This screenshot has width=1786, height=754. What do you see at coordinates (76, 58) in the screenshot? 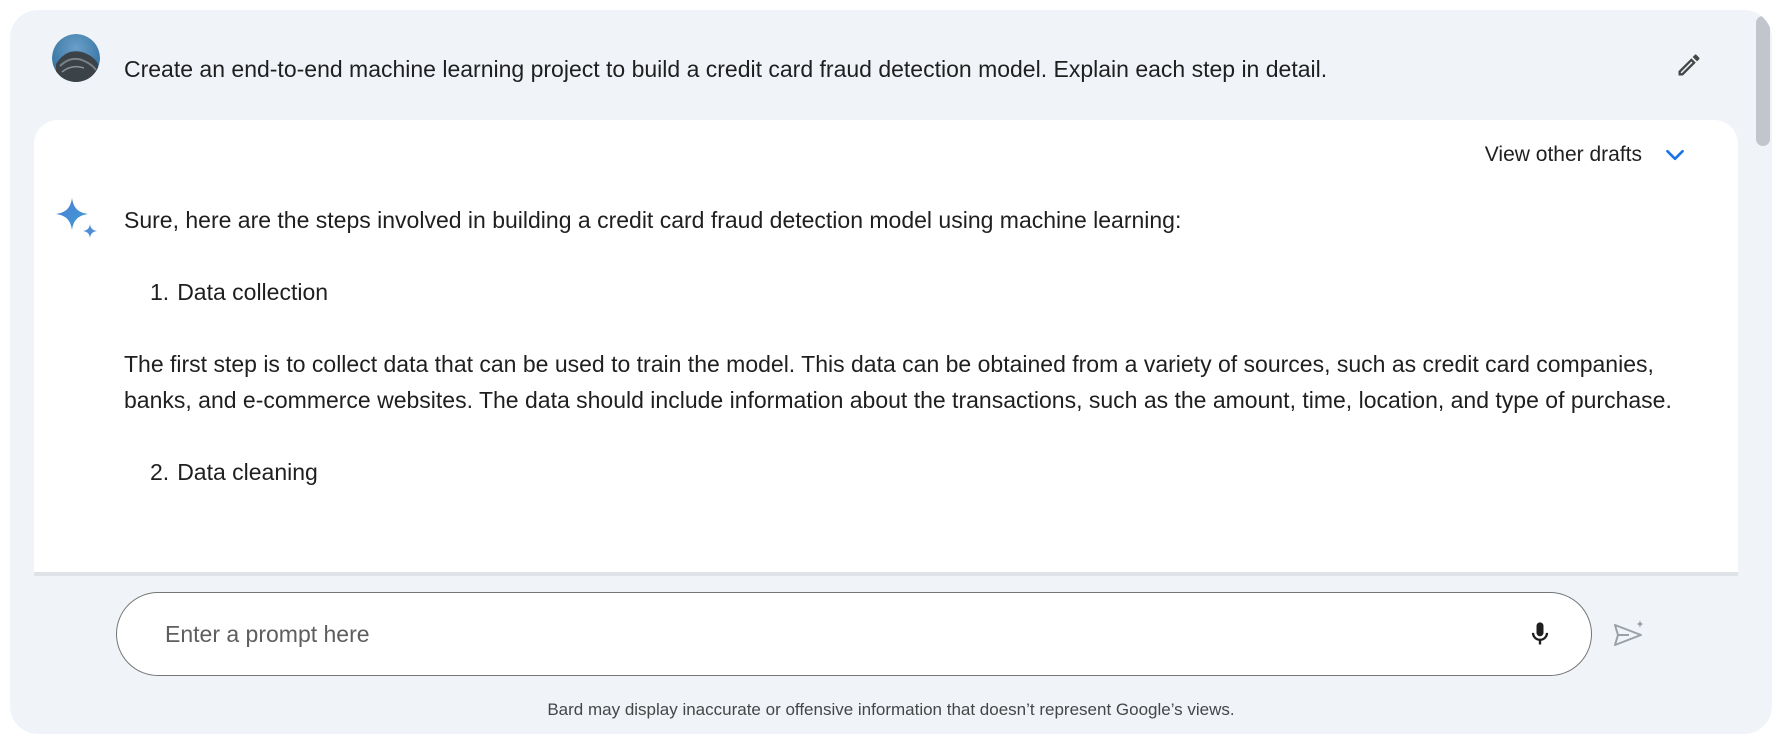
I see `user-avatar` at bounding box center [76, 58].